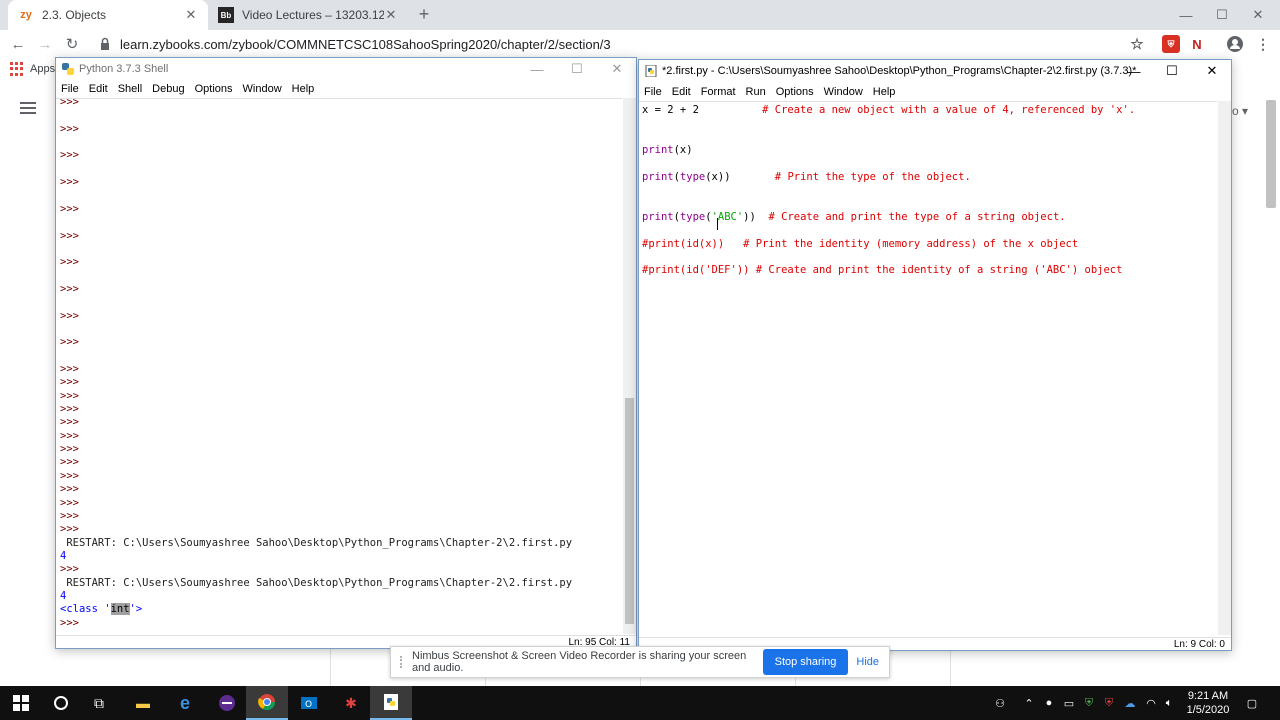 The width and height of the screenshot is (1280, 720). I want to click on shell-close-icon: ✕, so click(617, 69).